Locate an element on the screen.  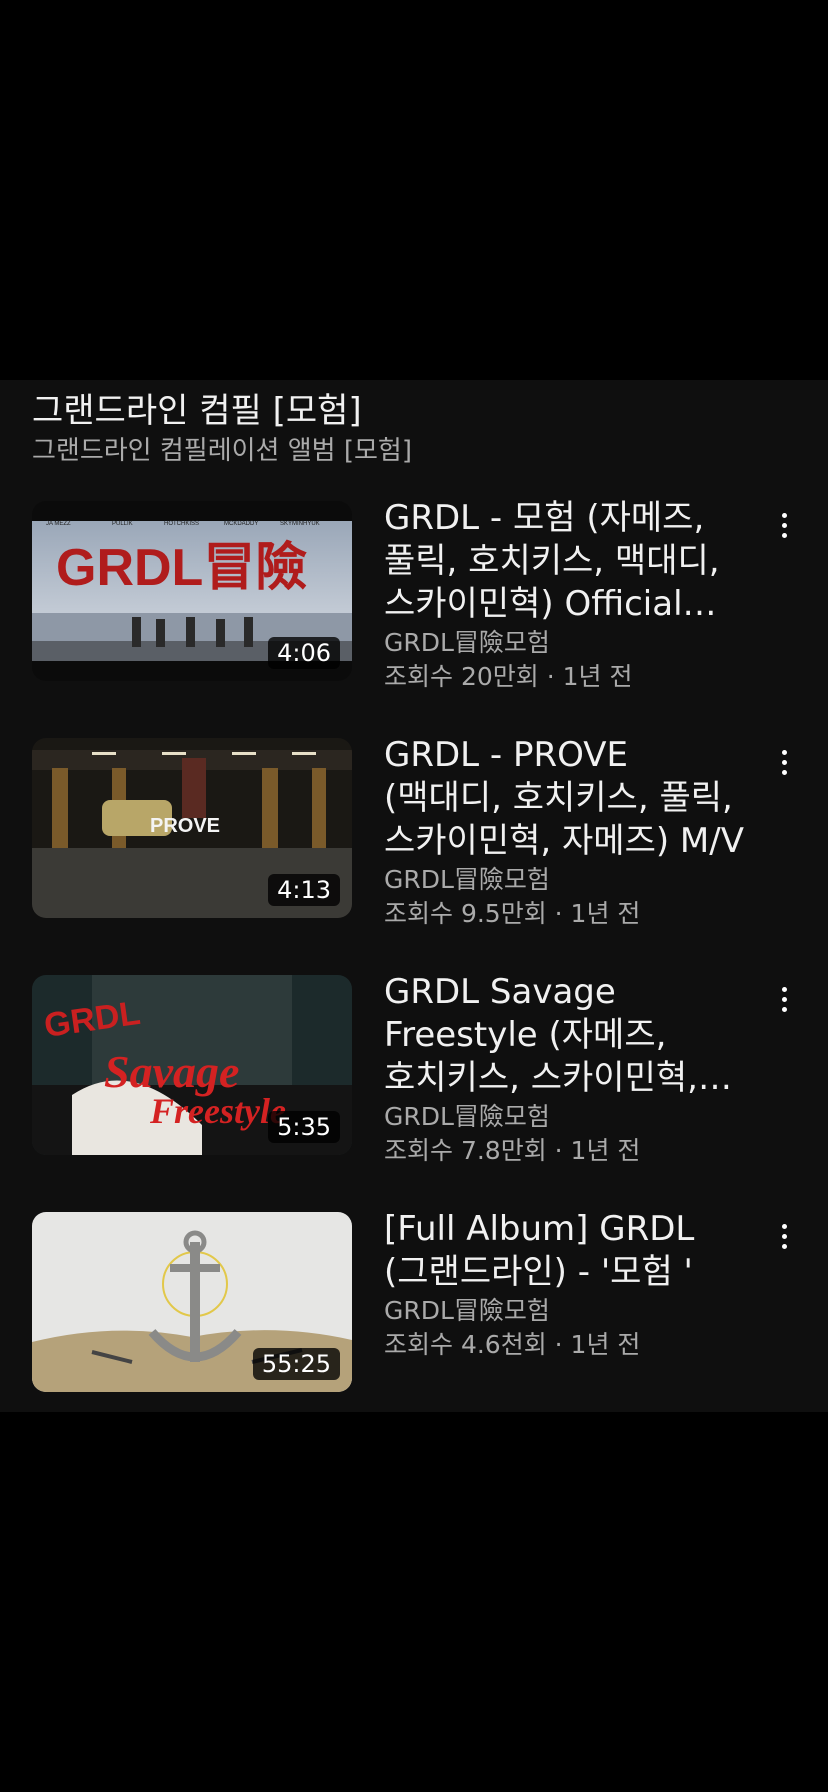
playlist-subtitle: 그랜드라인 컴필레이션 앨범 [모험] is located at coordinates (222, 451).